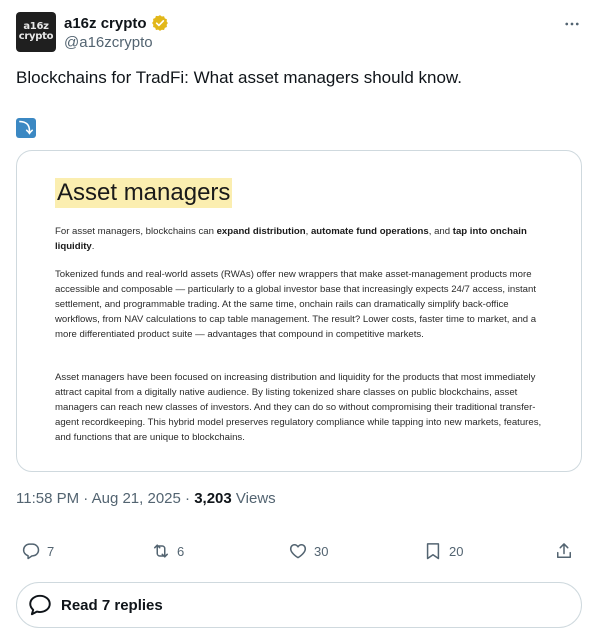  Describe the element at coordinates (253, 498) in the screenshot. I see `views-label: Views` at that location.